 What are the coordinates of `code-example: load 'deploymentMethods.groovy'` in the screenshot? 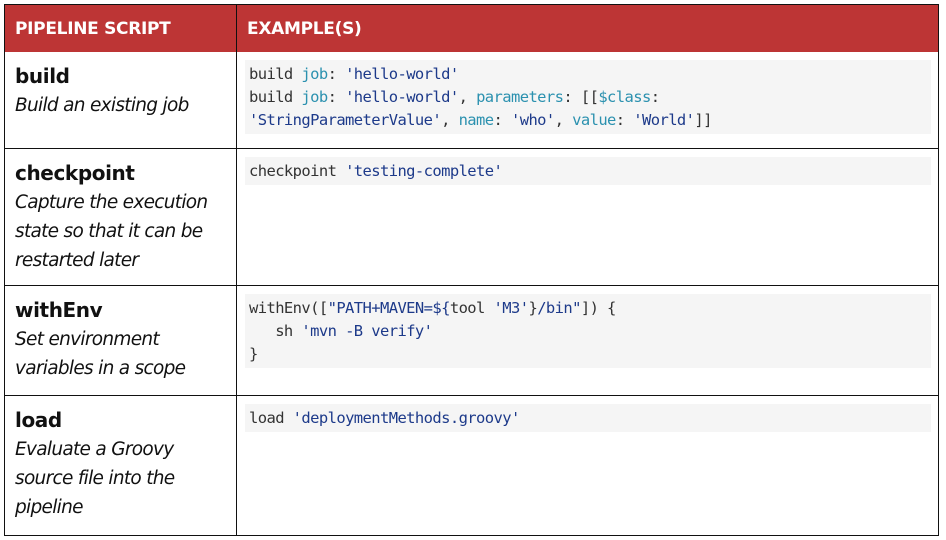 It's located at (588, 418).